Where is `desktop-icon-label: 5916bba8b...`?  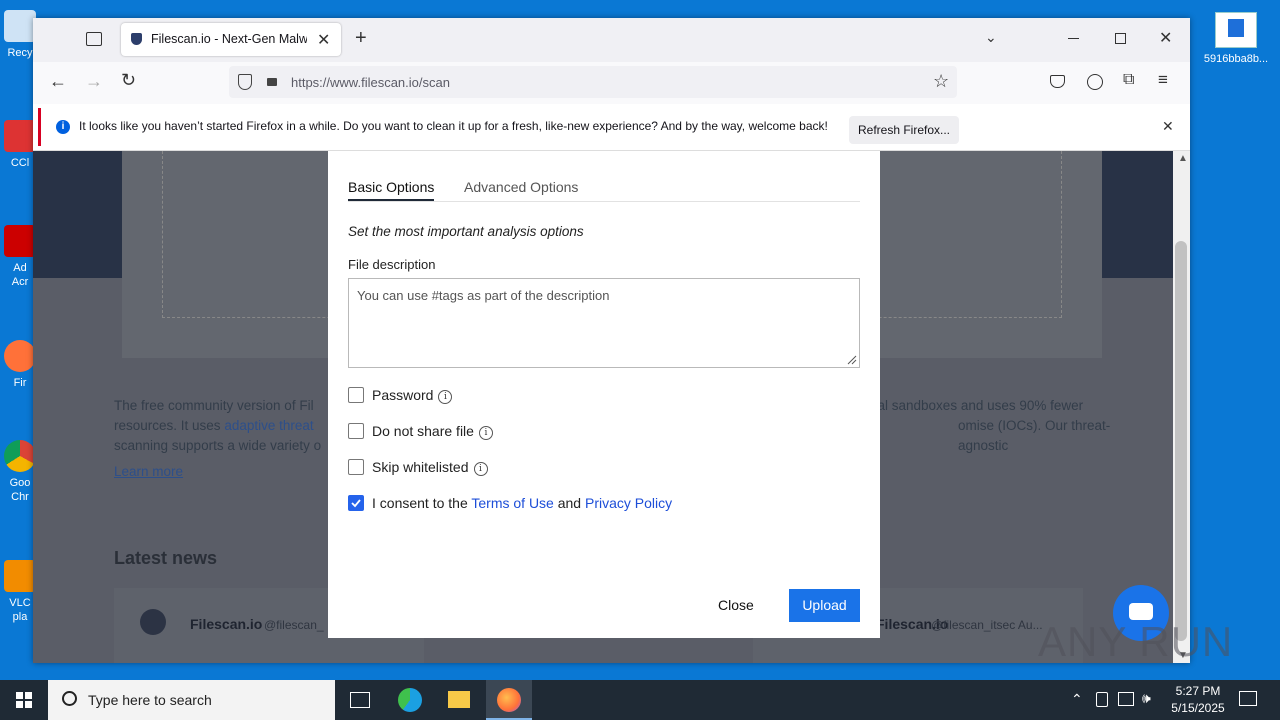 desktop-icon-label: 5916bba8b... is located at coordinates (1236, 59).